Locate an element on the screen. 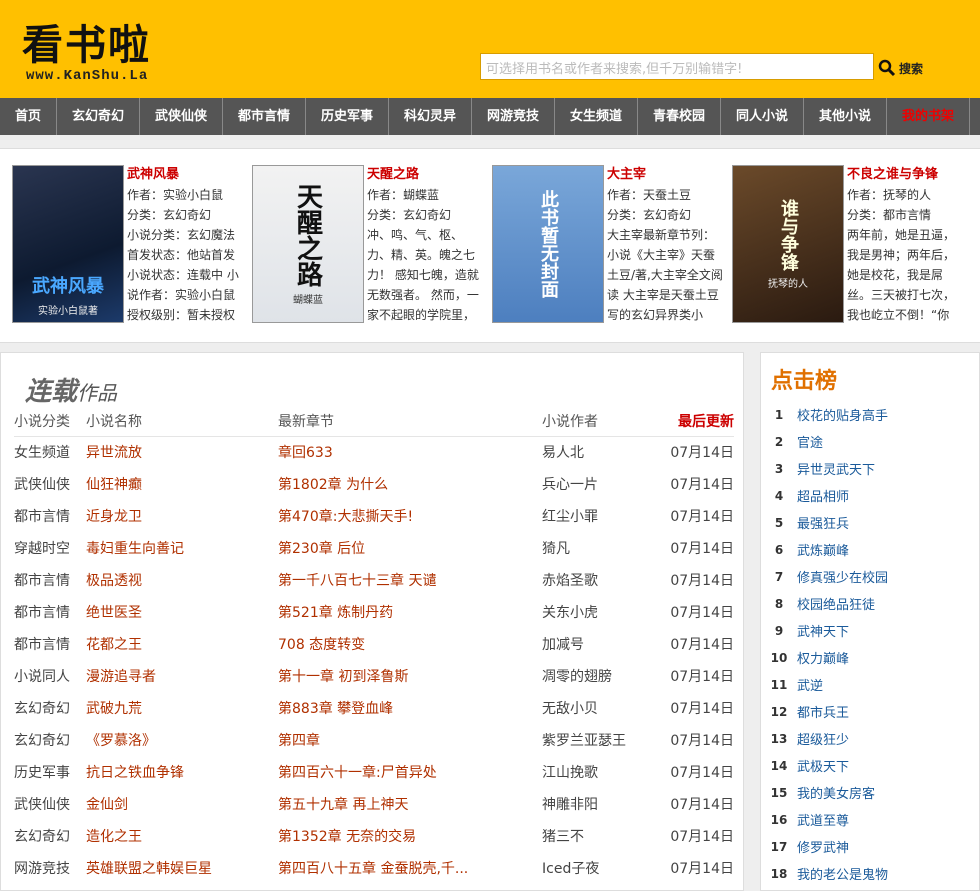 The width and height of the screenshot is (980, 891). book-title-link: 不良之谁与争锋 is located at coordinates (908, 175).